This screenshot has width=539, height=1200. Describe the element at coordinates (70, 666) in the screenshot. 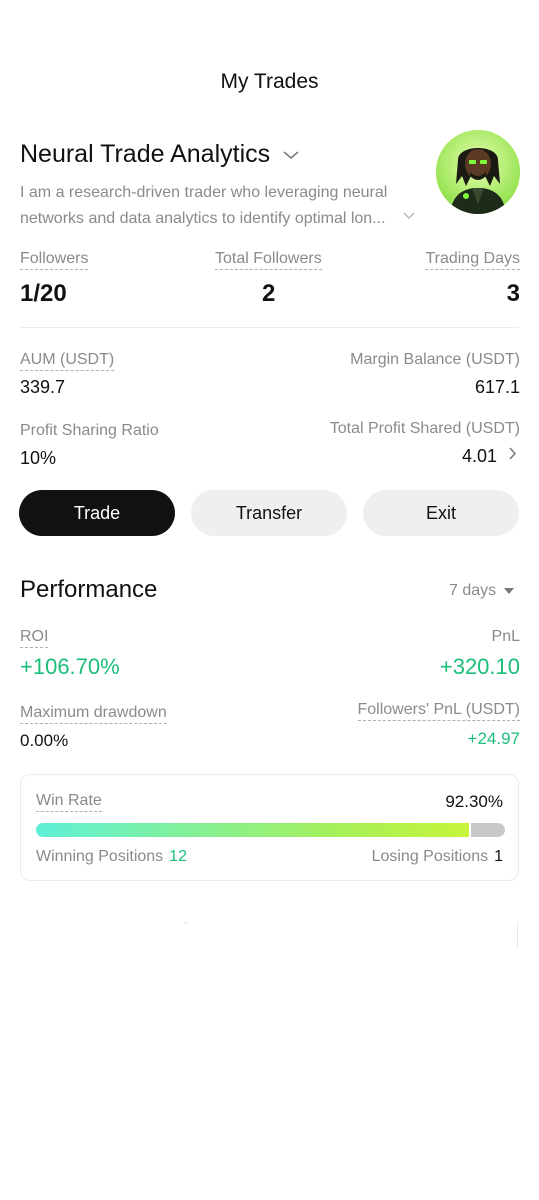

I see `roi-value: +106.70%` at that location.